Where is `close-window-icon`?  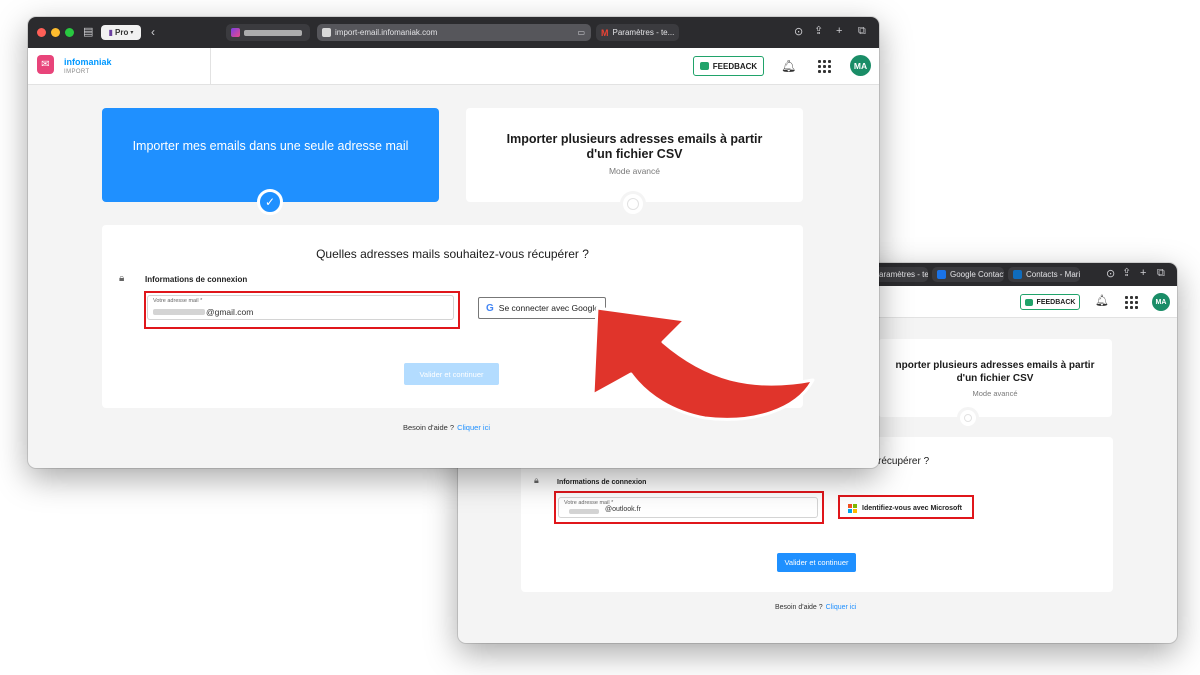 close-window-icon is located at coordinates (41, 32).